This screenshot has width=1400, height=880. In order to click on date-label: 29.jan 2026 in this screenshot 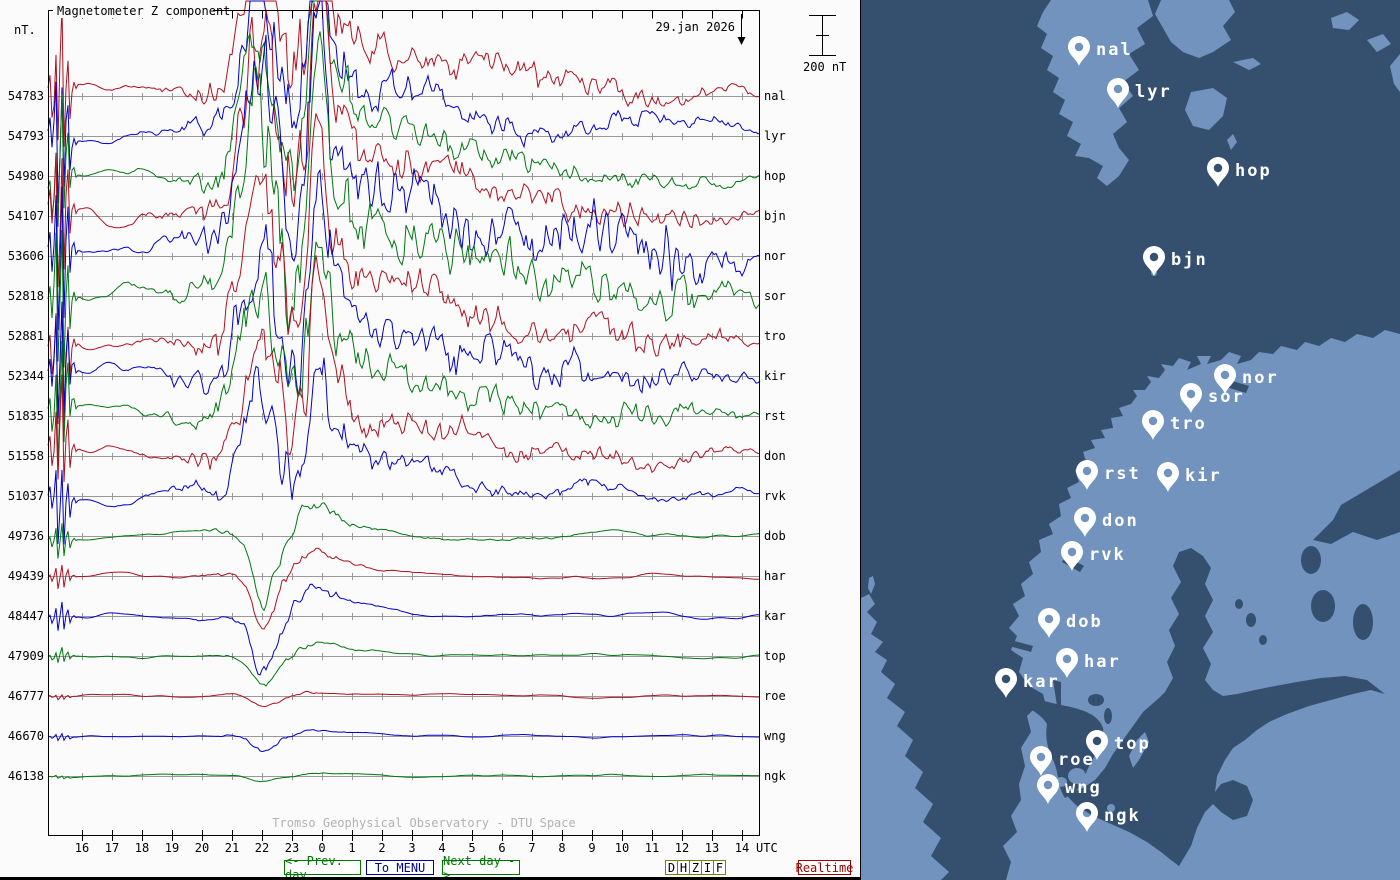, I will do `click(695, 27)`.